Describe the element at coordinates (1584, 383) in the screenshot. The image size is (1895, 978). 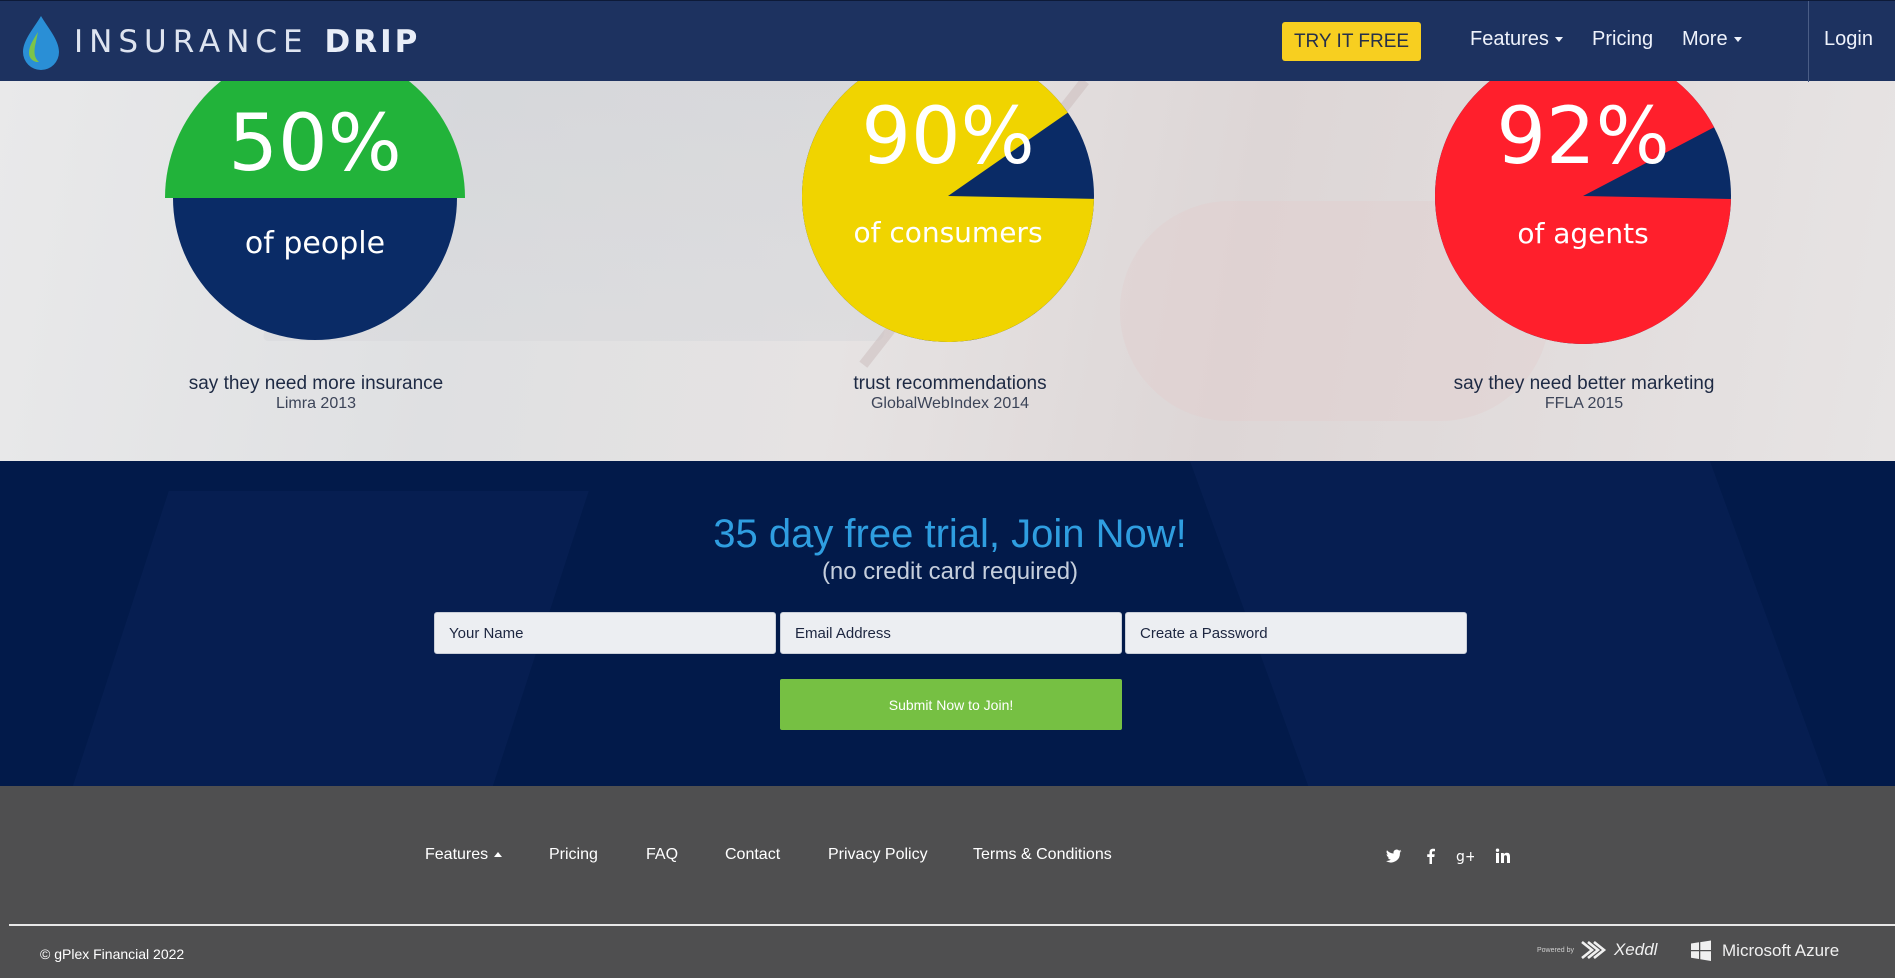
I see `stat-caption: say they need better marketing` at that location.